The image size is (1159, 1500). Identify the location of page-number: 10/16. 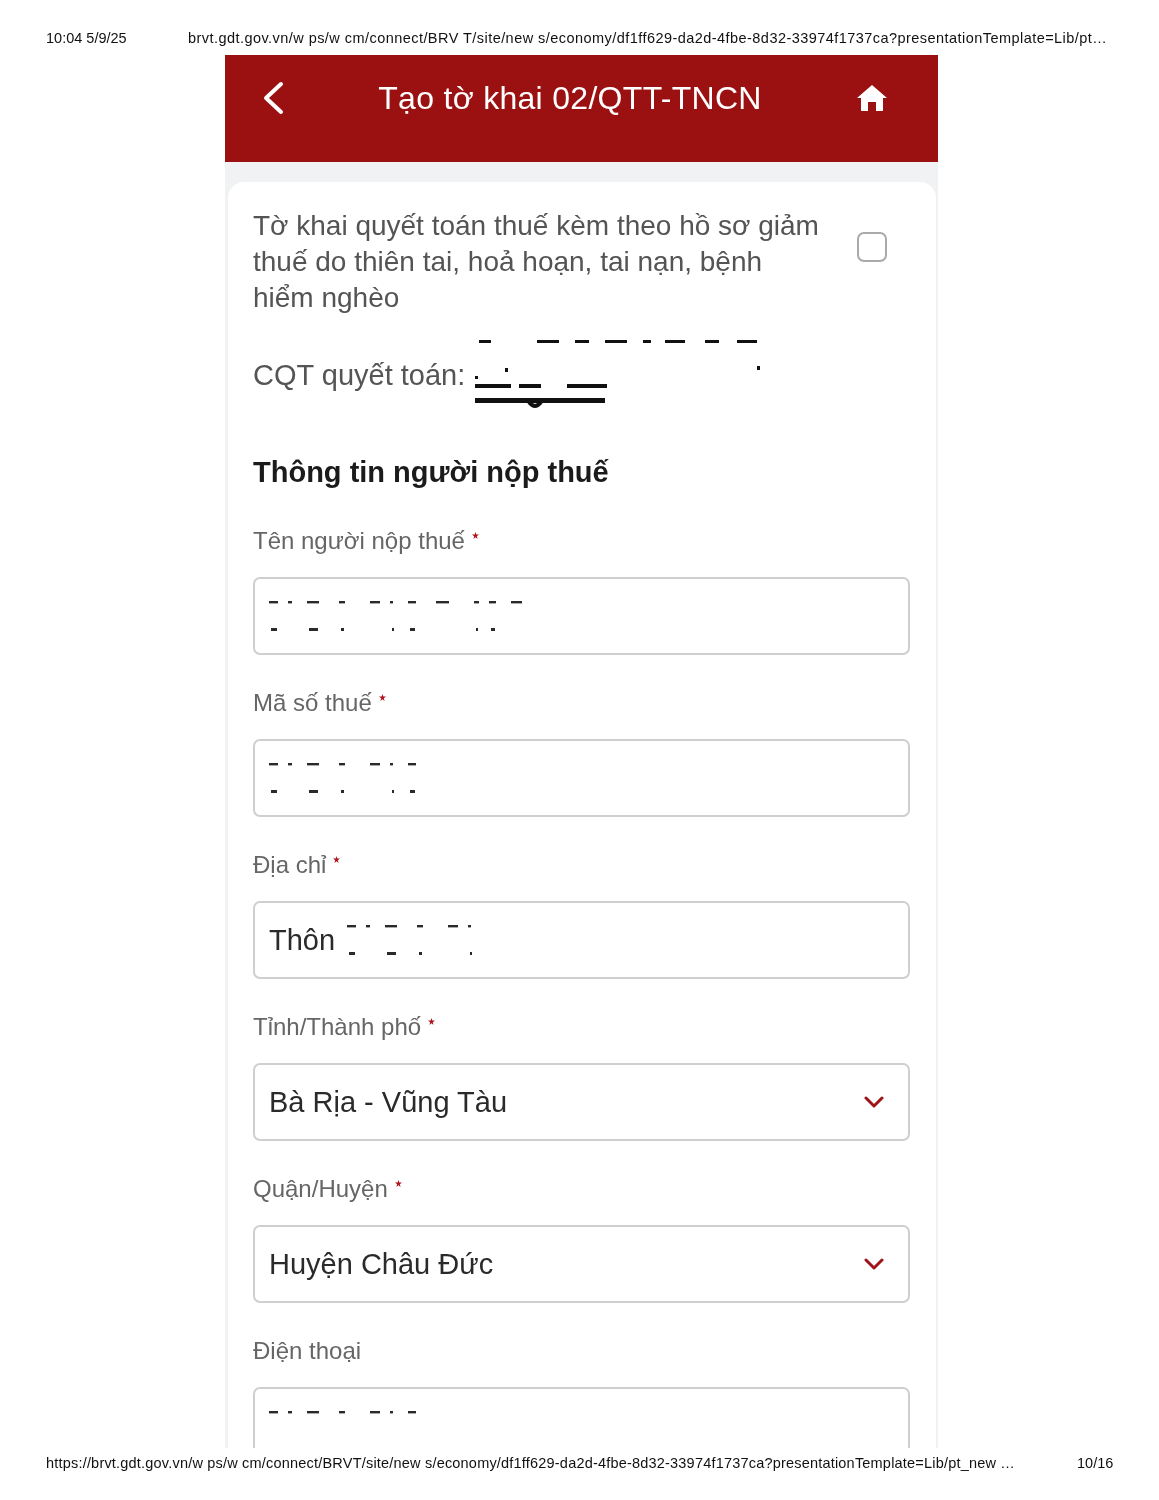
(1095, 1463).